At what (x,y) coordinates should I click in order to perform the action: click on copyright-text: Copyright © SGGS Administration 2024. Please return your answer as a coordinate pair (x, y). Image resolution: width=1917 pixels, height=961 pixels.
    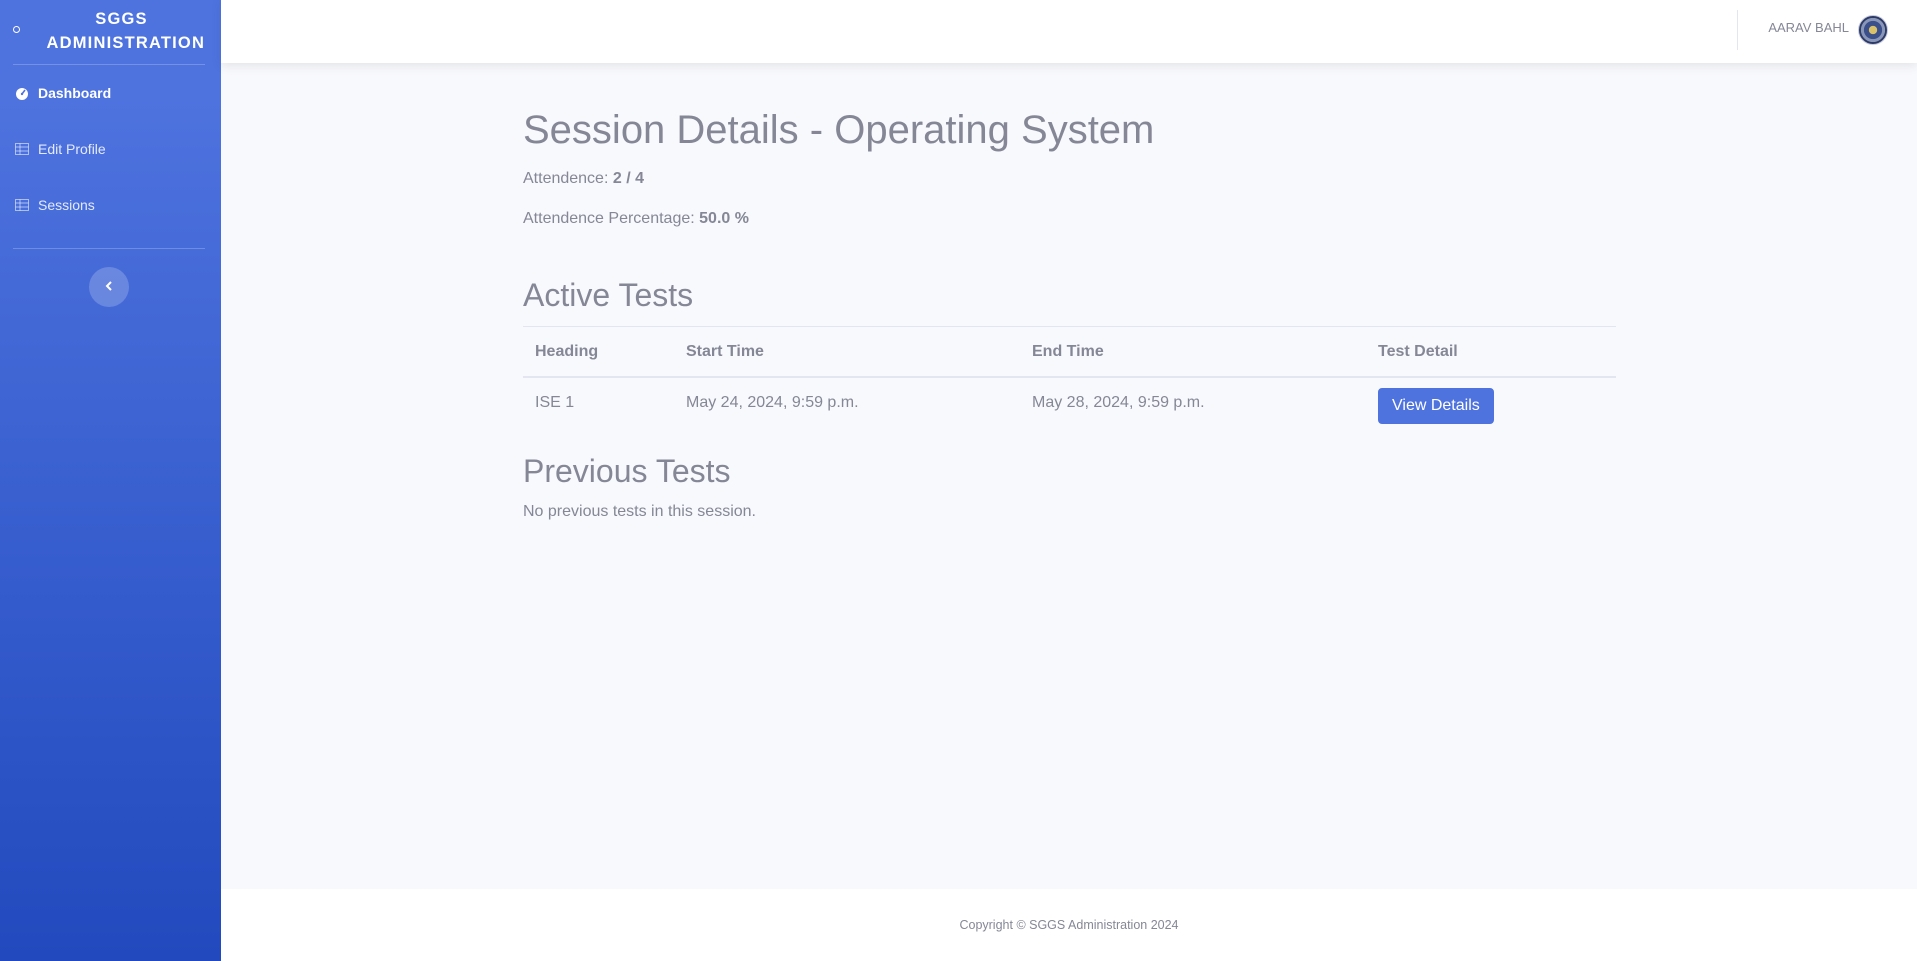
    Looking at the image, I should click on (1069, 925).